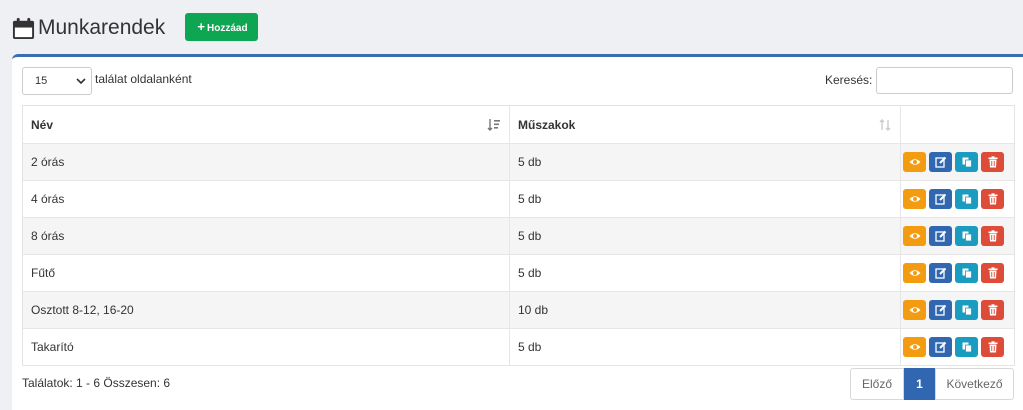  Describe the element at coordinates (227, 28) in the screenshot. I see `add-button-label: Hozzáad` at that location.